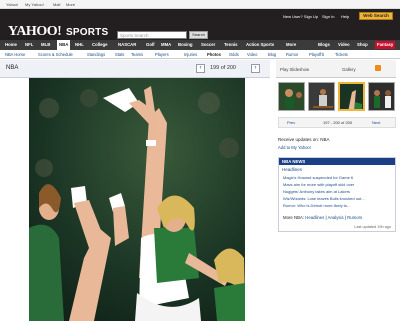 The width and height of the screenshot is (400, 322). I want to click on slideshow-toolbar: Play Slideshow Gallery, so click(336, 69).